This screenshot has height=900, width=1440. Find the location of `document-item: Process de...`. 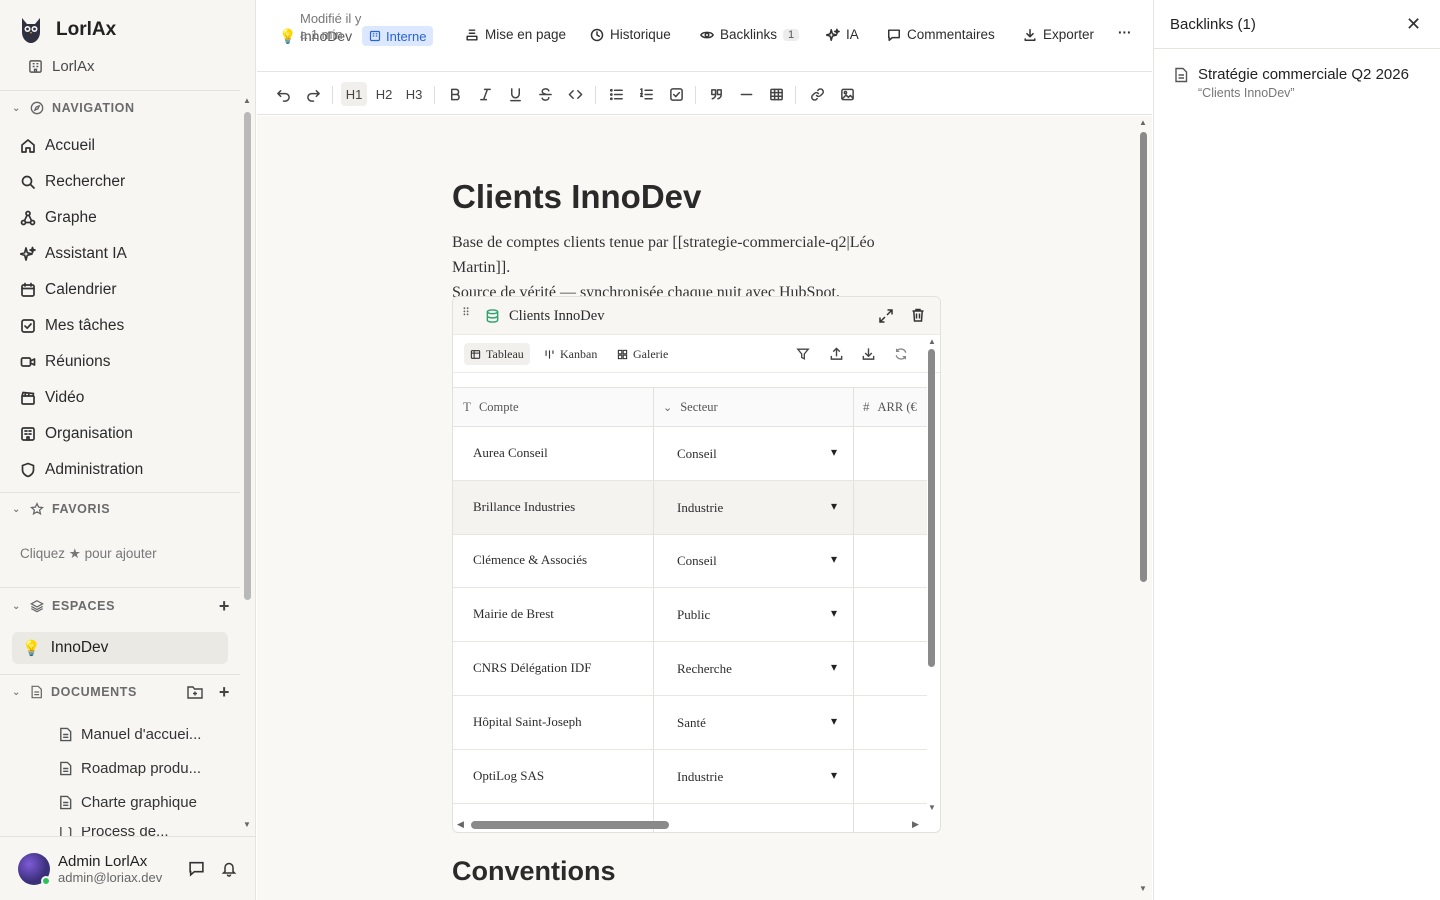

document-item: Process de... is located at coordinates (113, 831).